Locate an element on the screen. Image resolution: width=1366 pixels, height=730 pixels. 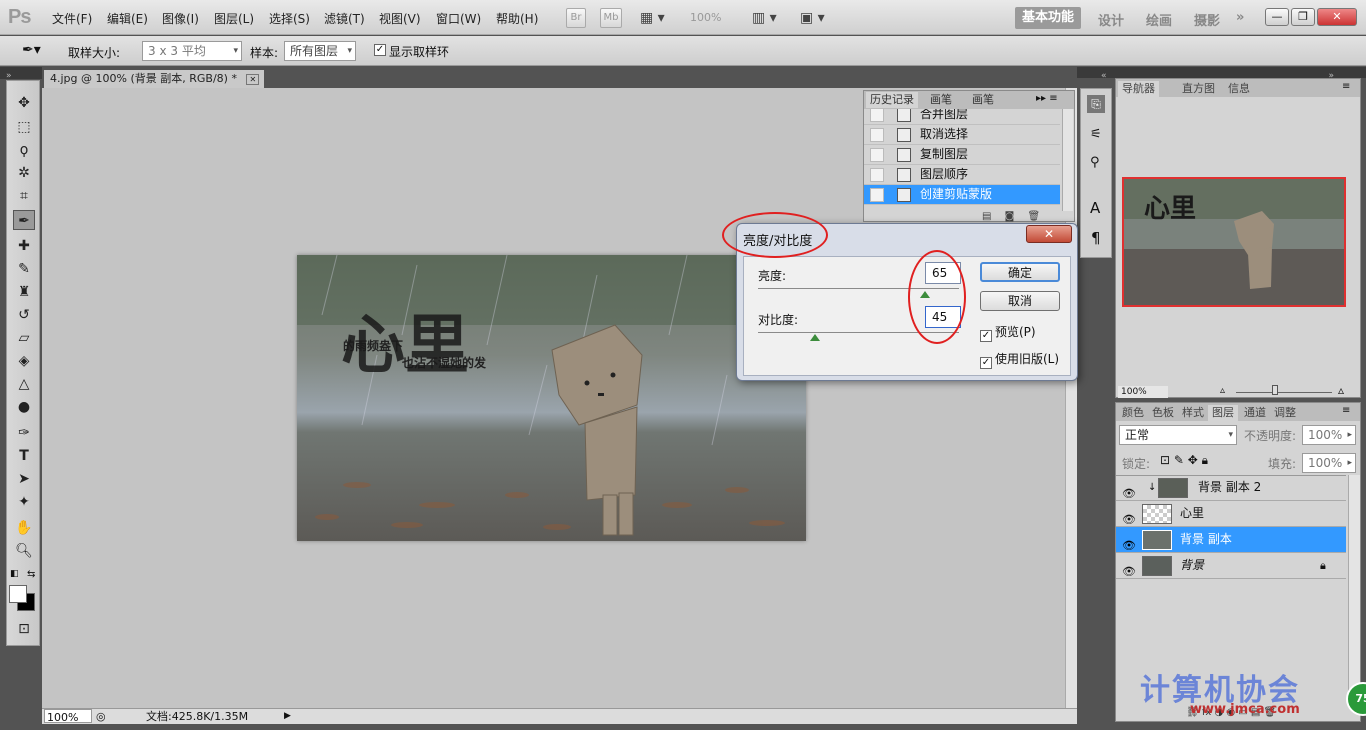
navigator-zoom-thumb is located at coordinates (1275, 390).